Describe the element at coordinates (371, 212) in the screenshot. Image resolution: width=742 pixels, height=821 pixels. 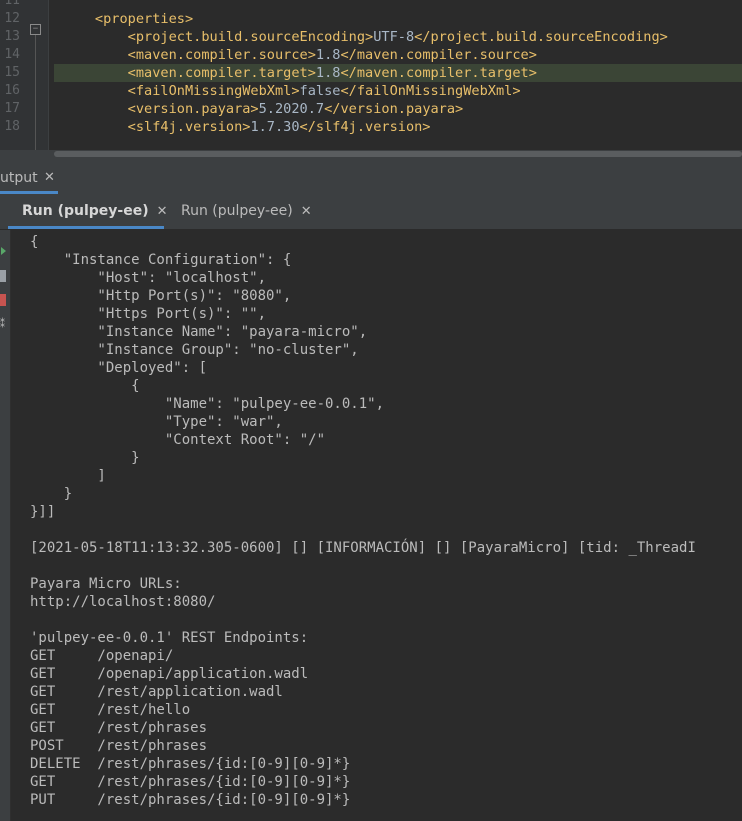
I see `run-tab-bar: Run (pulpey-ee) ✕ Run (pulpey-ee) ✕` at that location.